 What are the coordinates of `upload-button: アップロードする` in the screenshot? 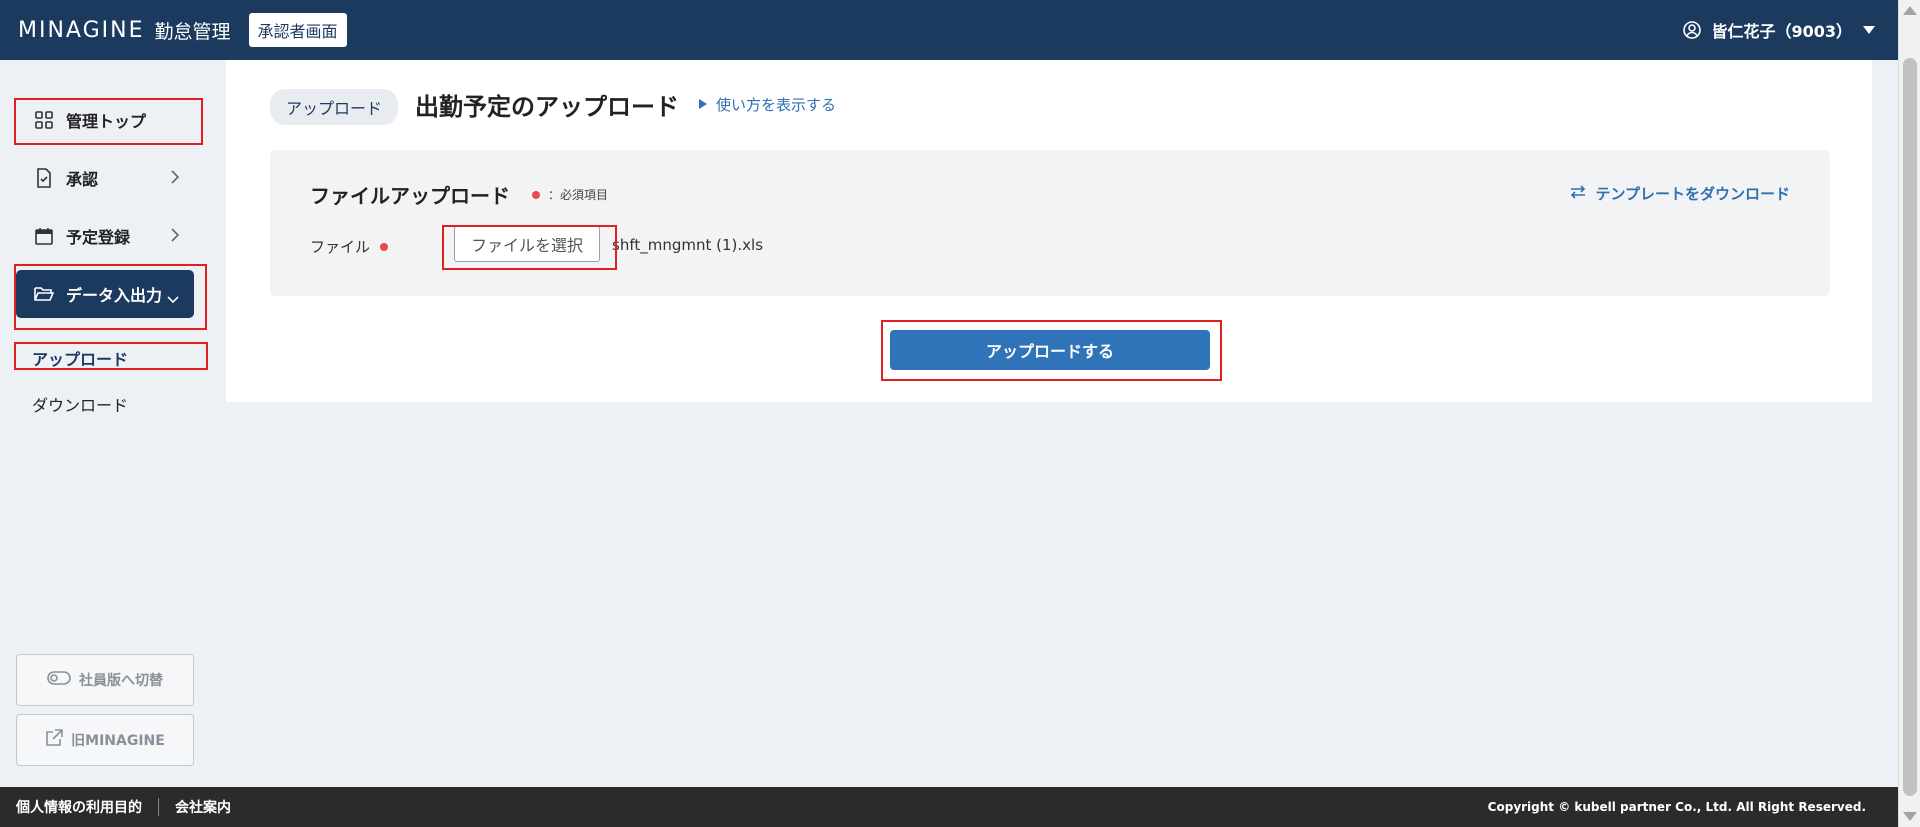 It's located at (1050, 350).